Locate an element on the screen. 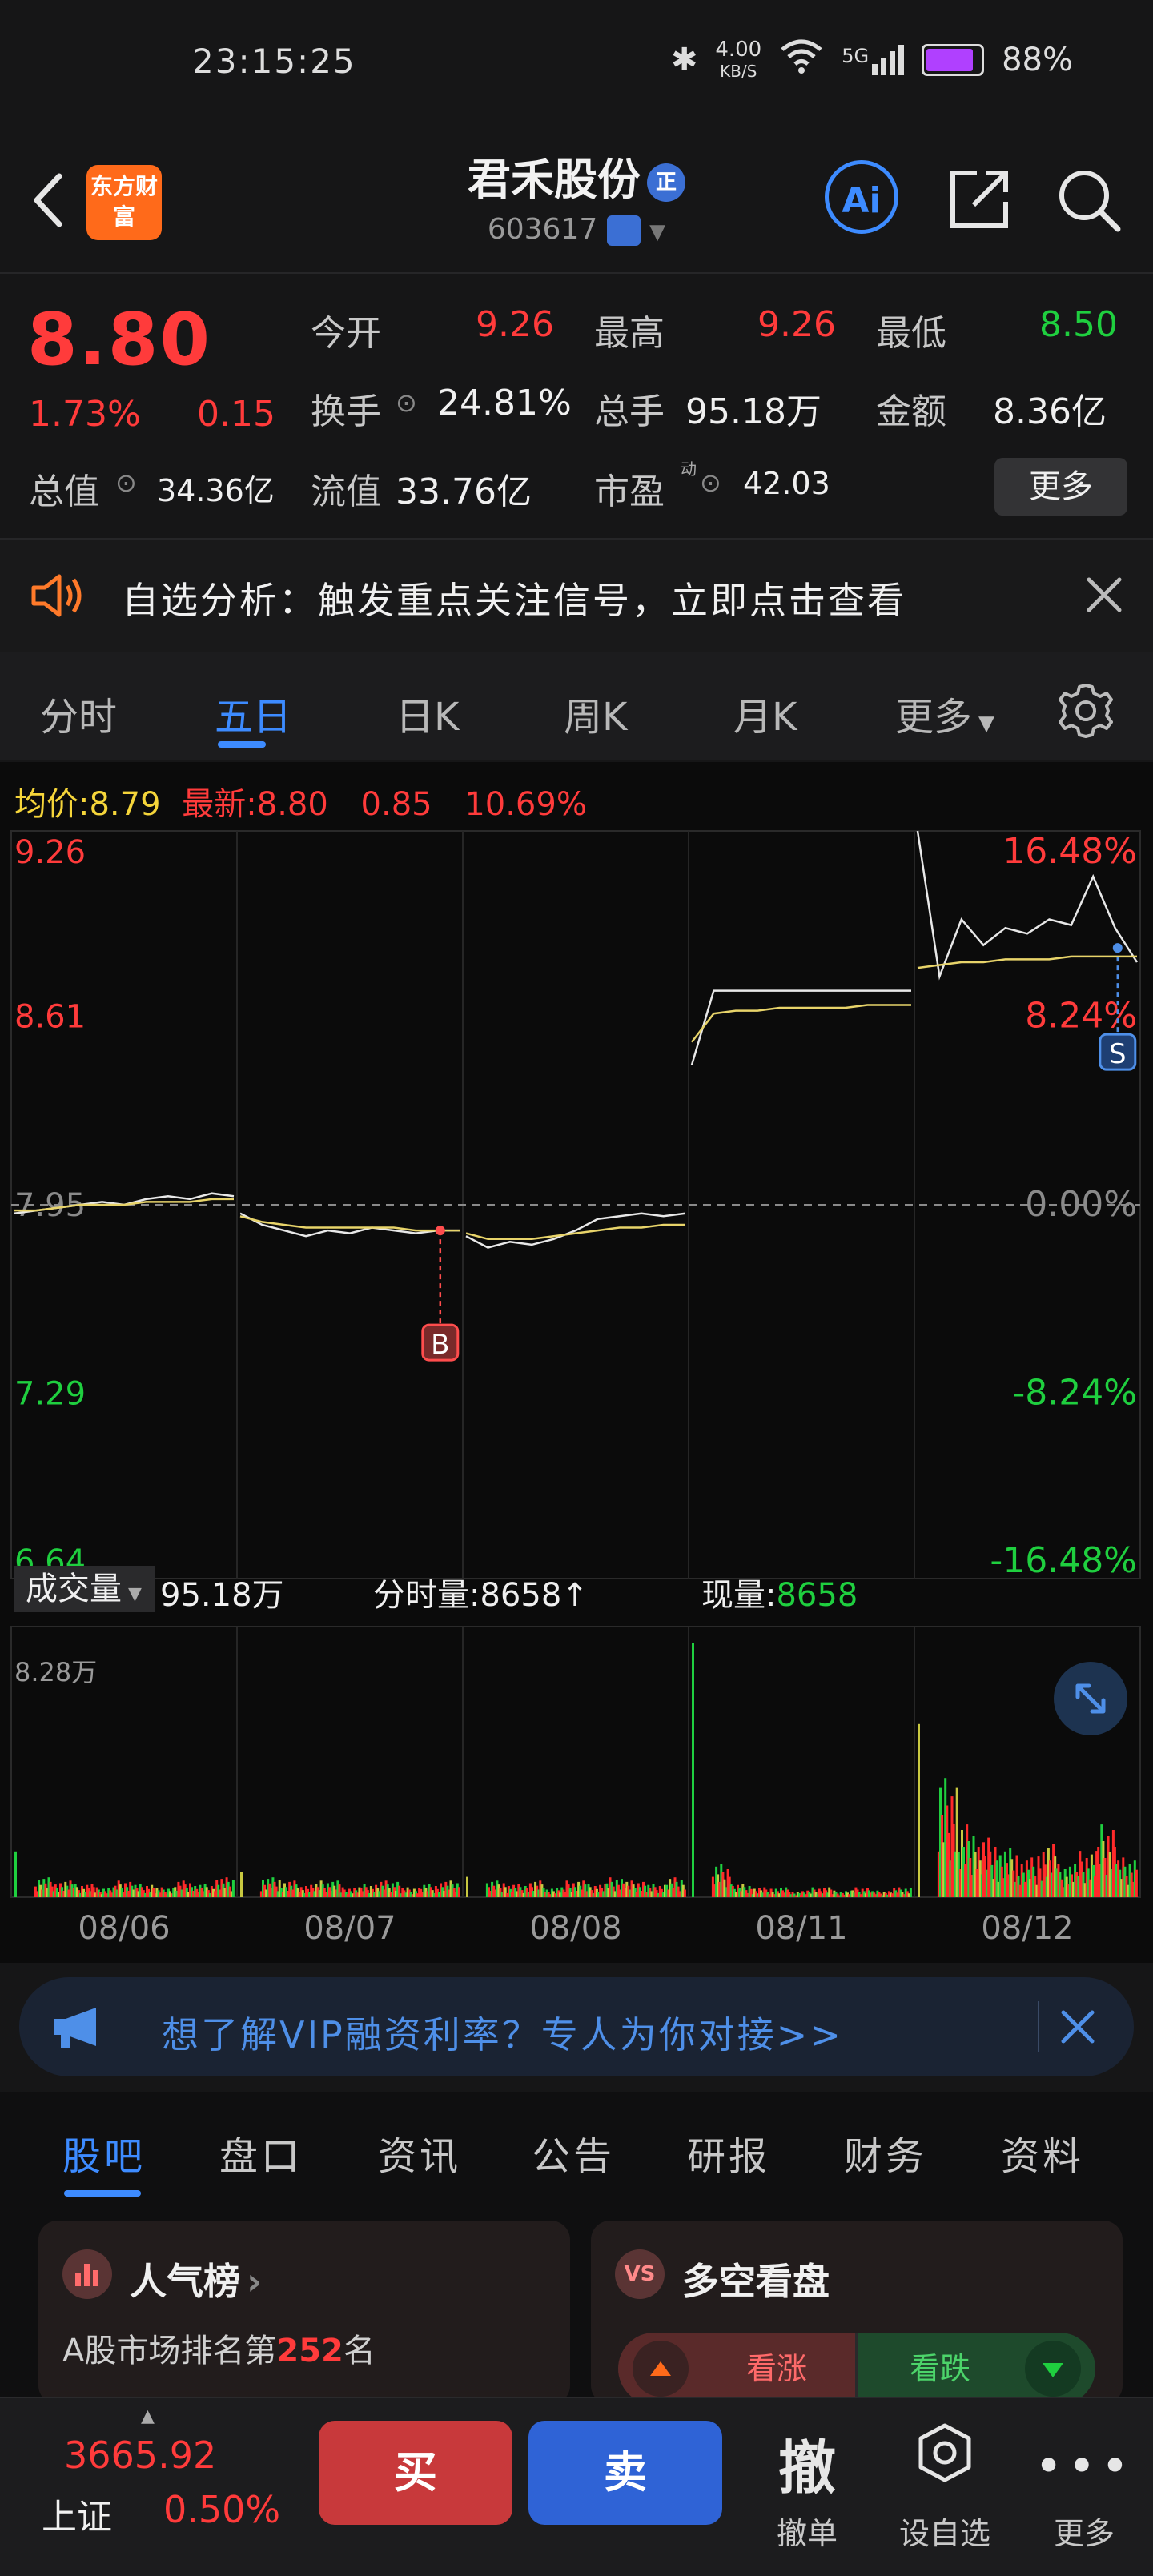  sell-marker: S is located at coordinates (1118, 1054).